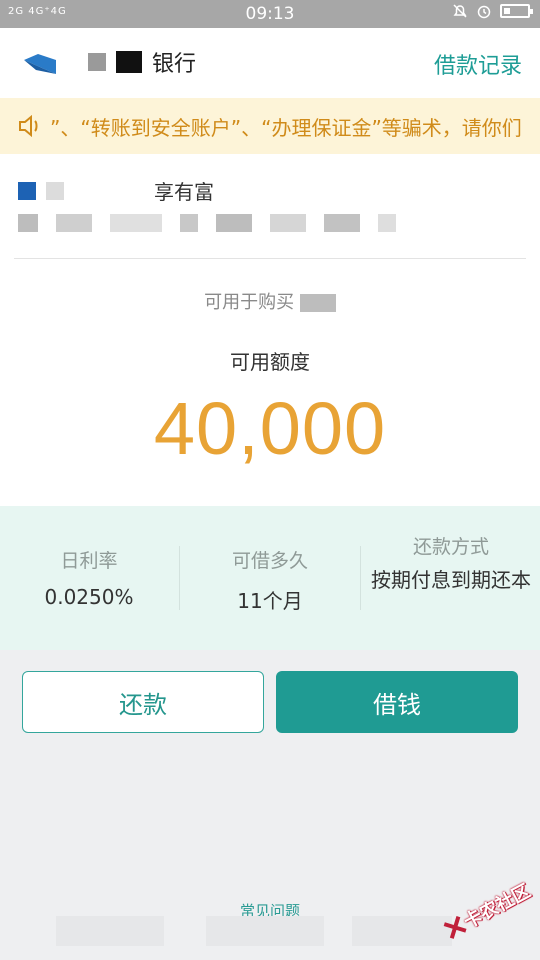  I want to click on page-title: 银行, so click(142, 62).